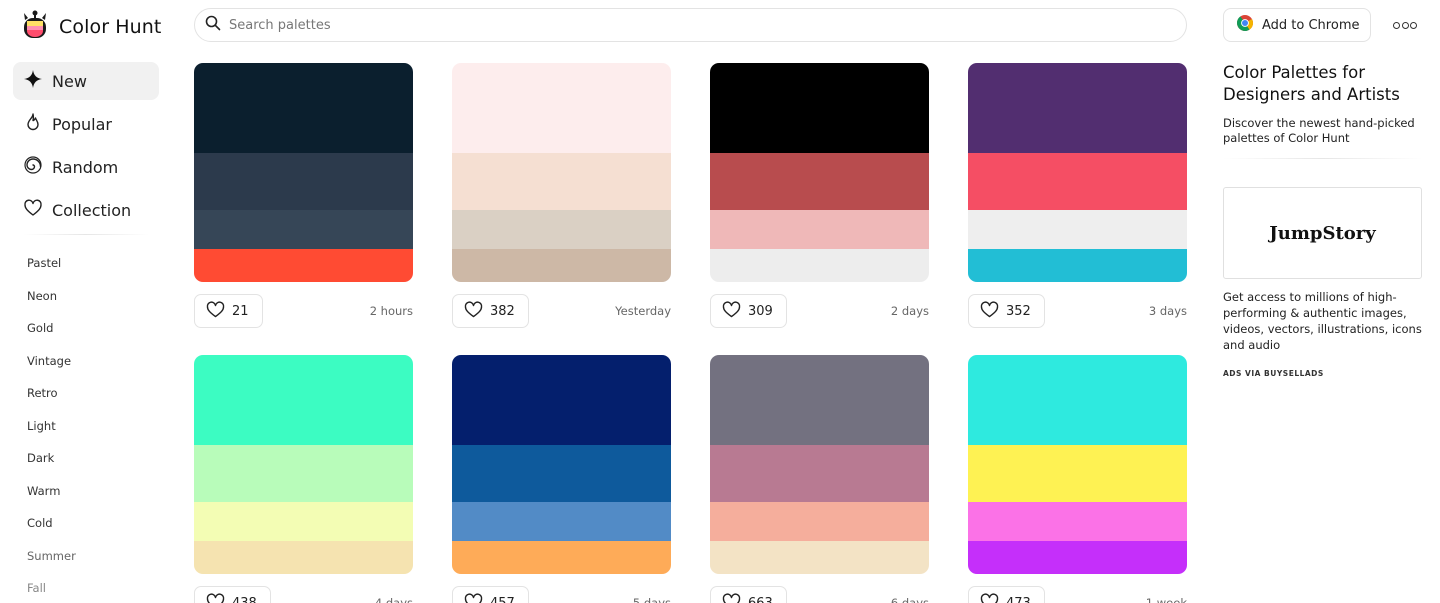 The image size is (1440, 603). I want to click on tag-cold: Cold, so click(86, 523).